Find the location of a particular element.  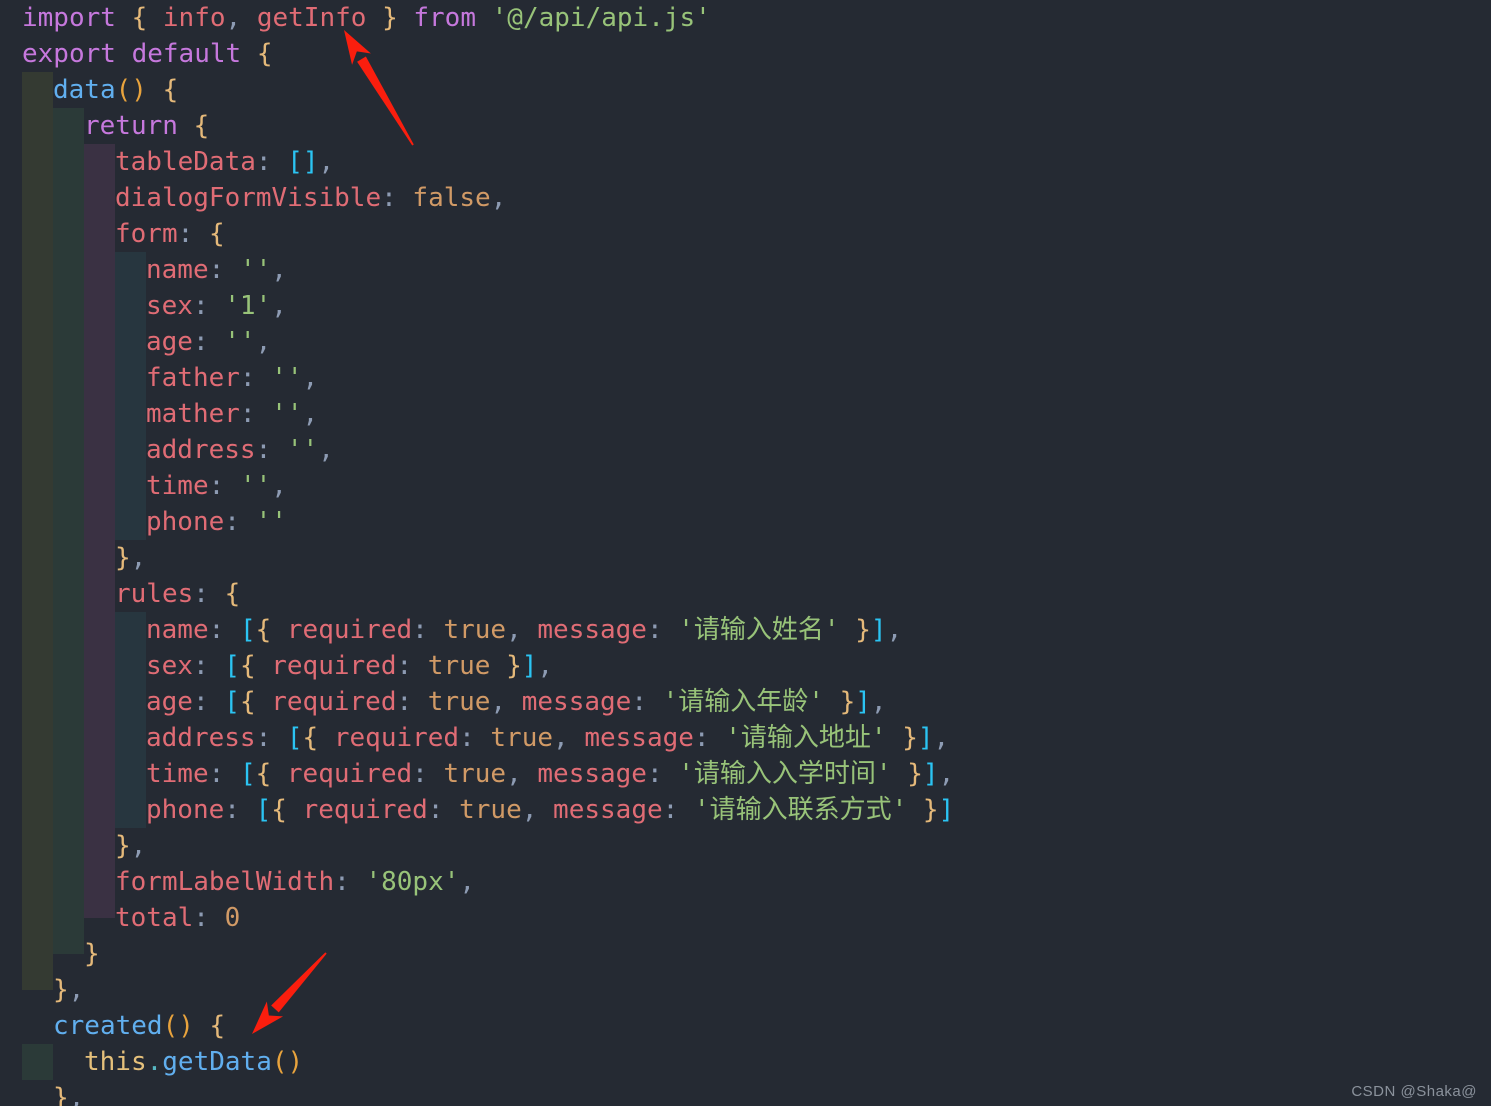

code-line: sex: [{ required: true }], is located at coordinates (745, 666).